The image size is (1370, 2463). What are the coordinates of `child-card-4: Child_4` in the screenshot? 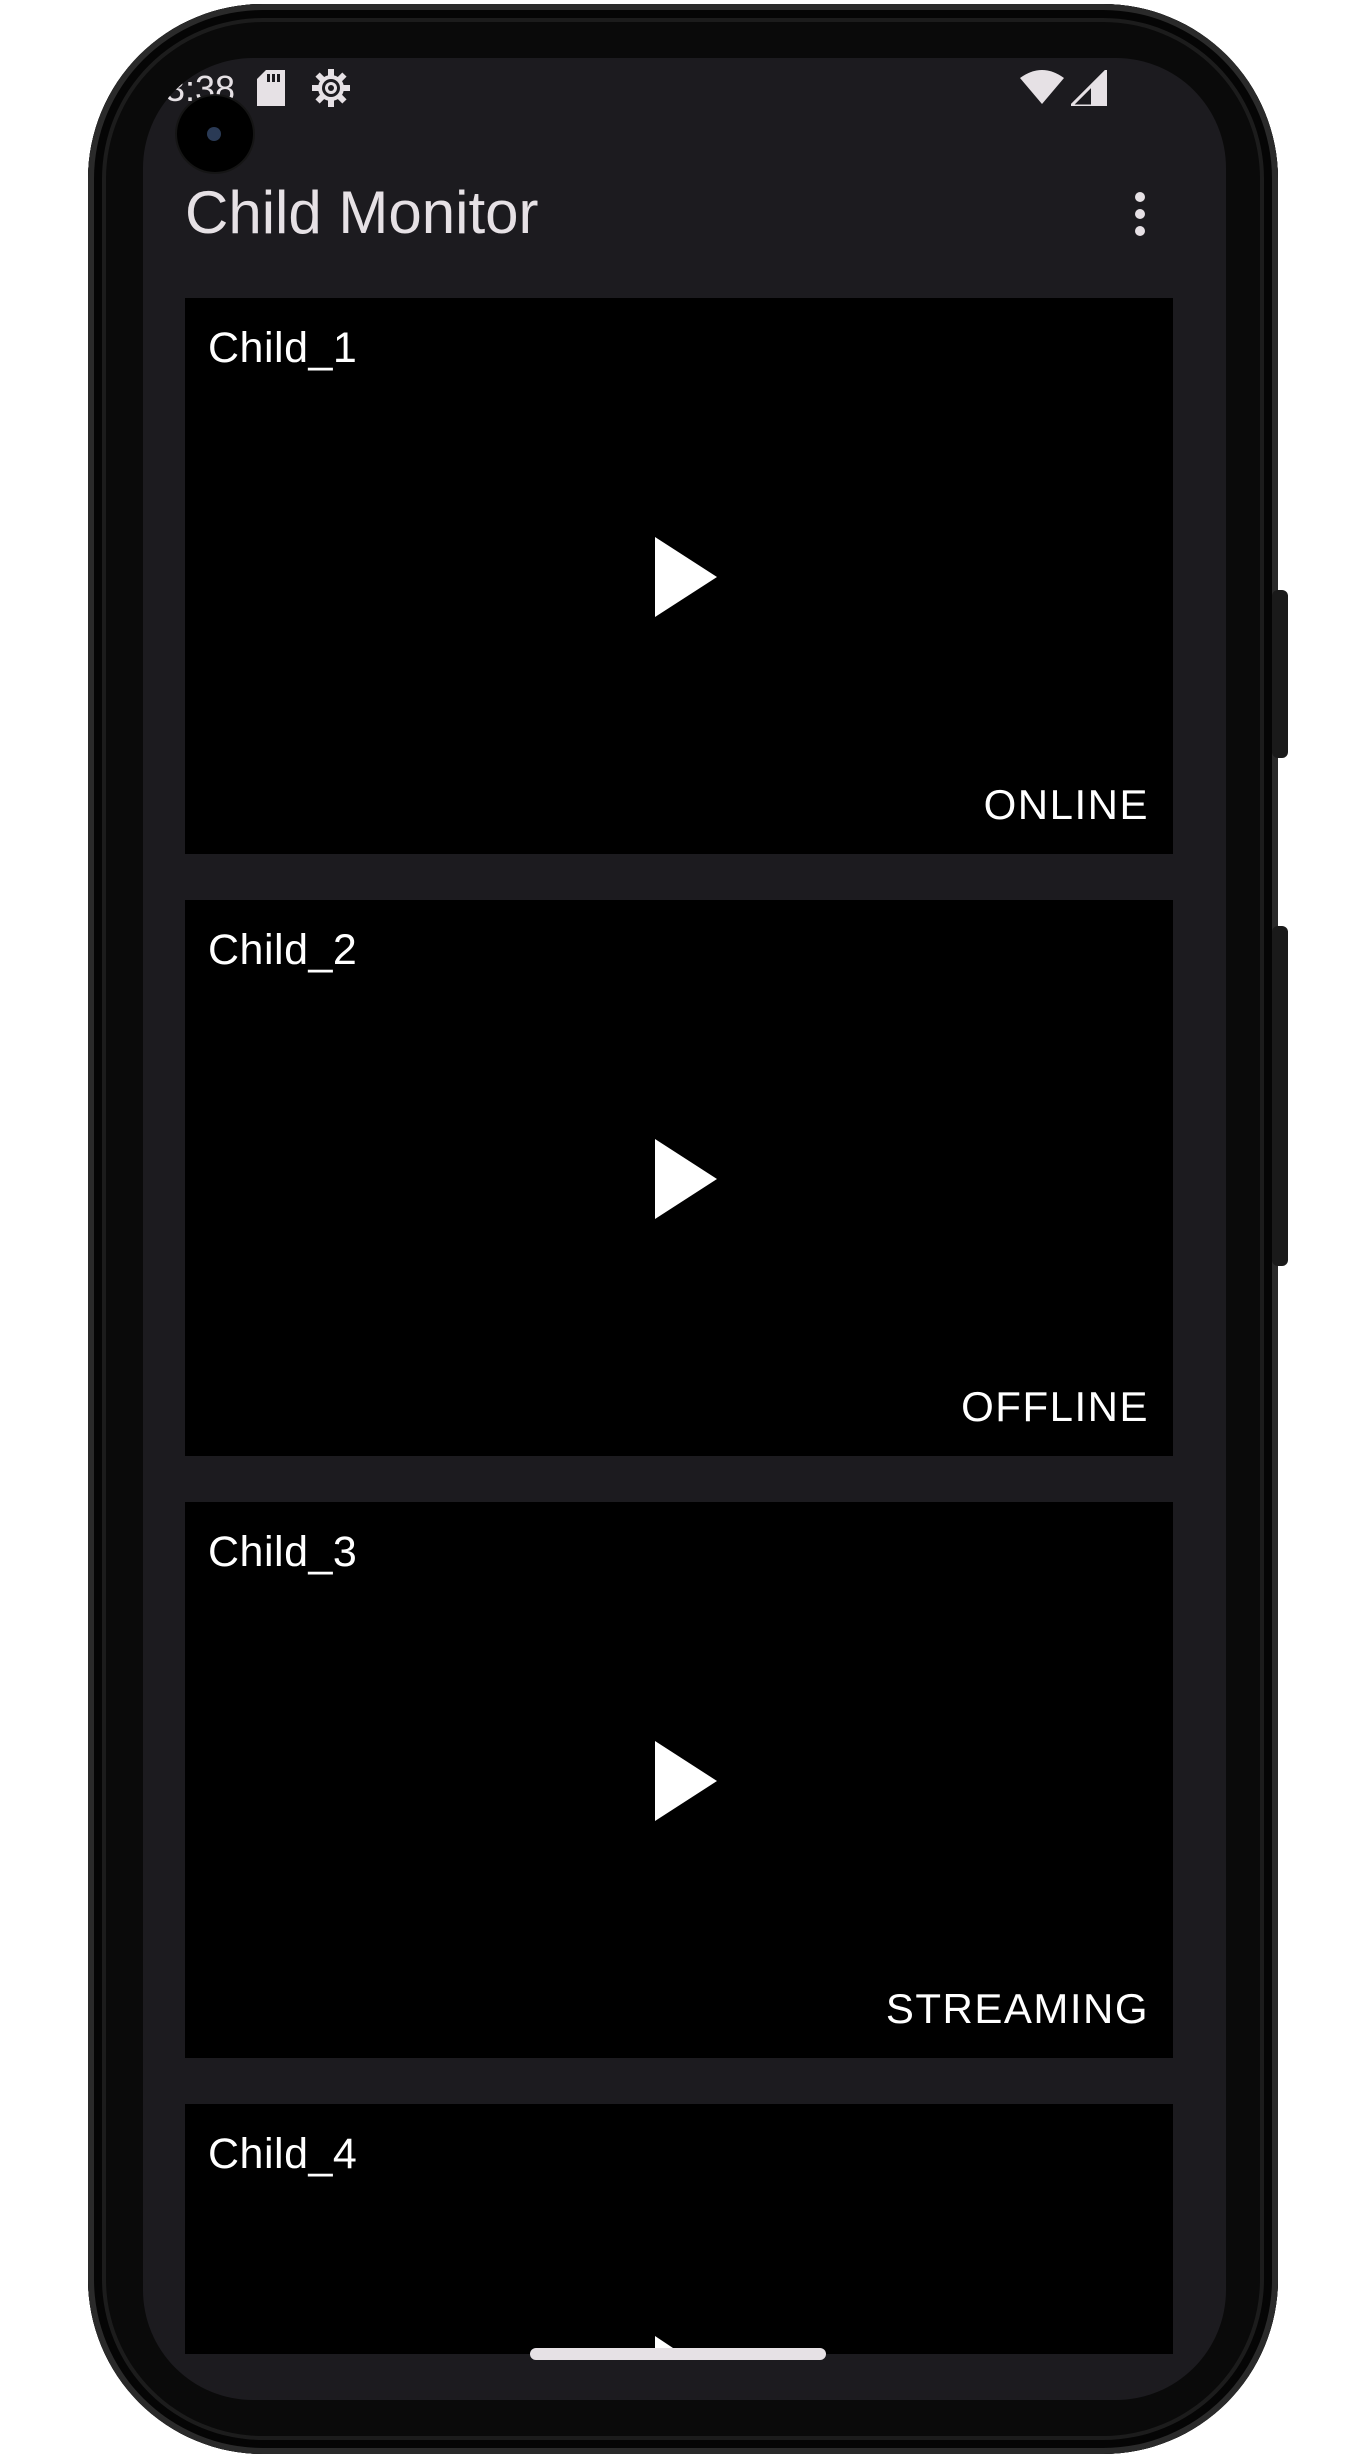 It's located at (679, 2229).